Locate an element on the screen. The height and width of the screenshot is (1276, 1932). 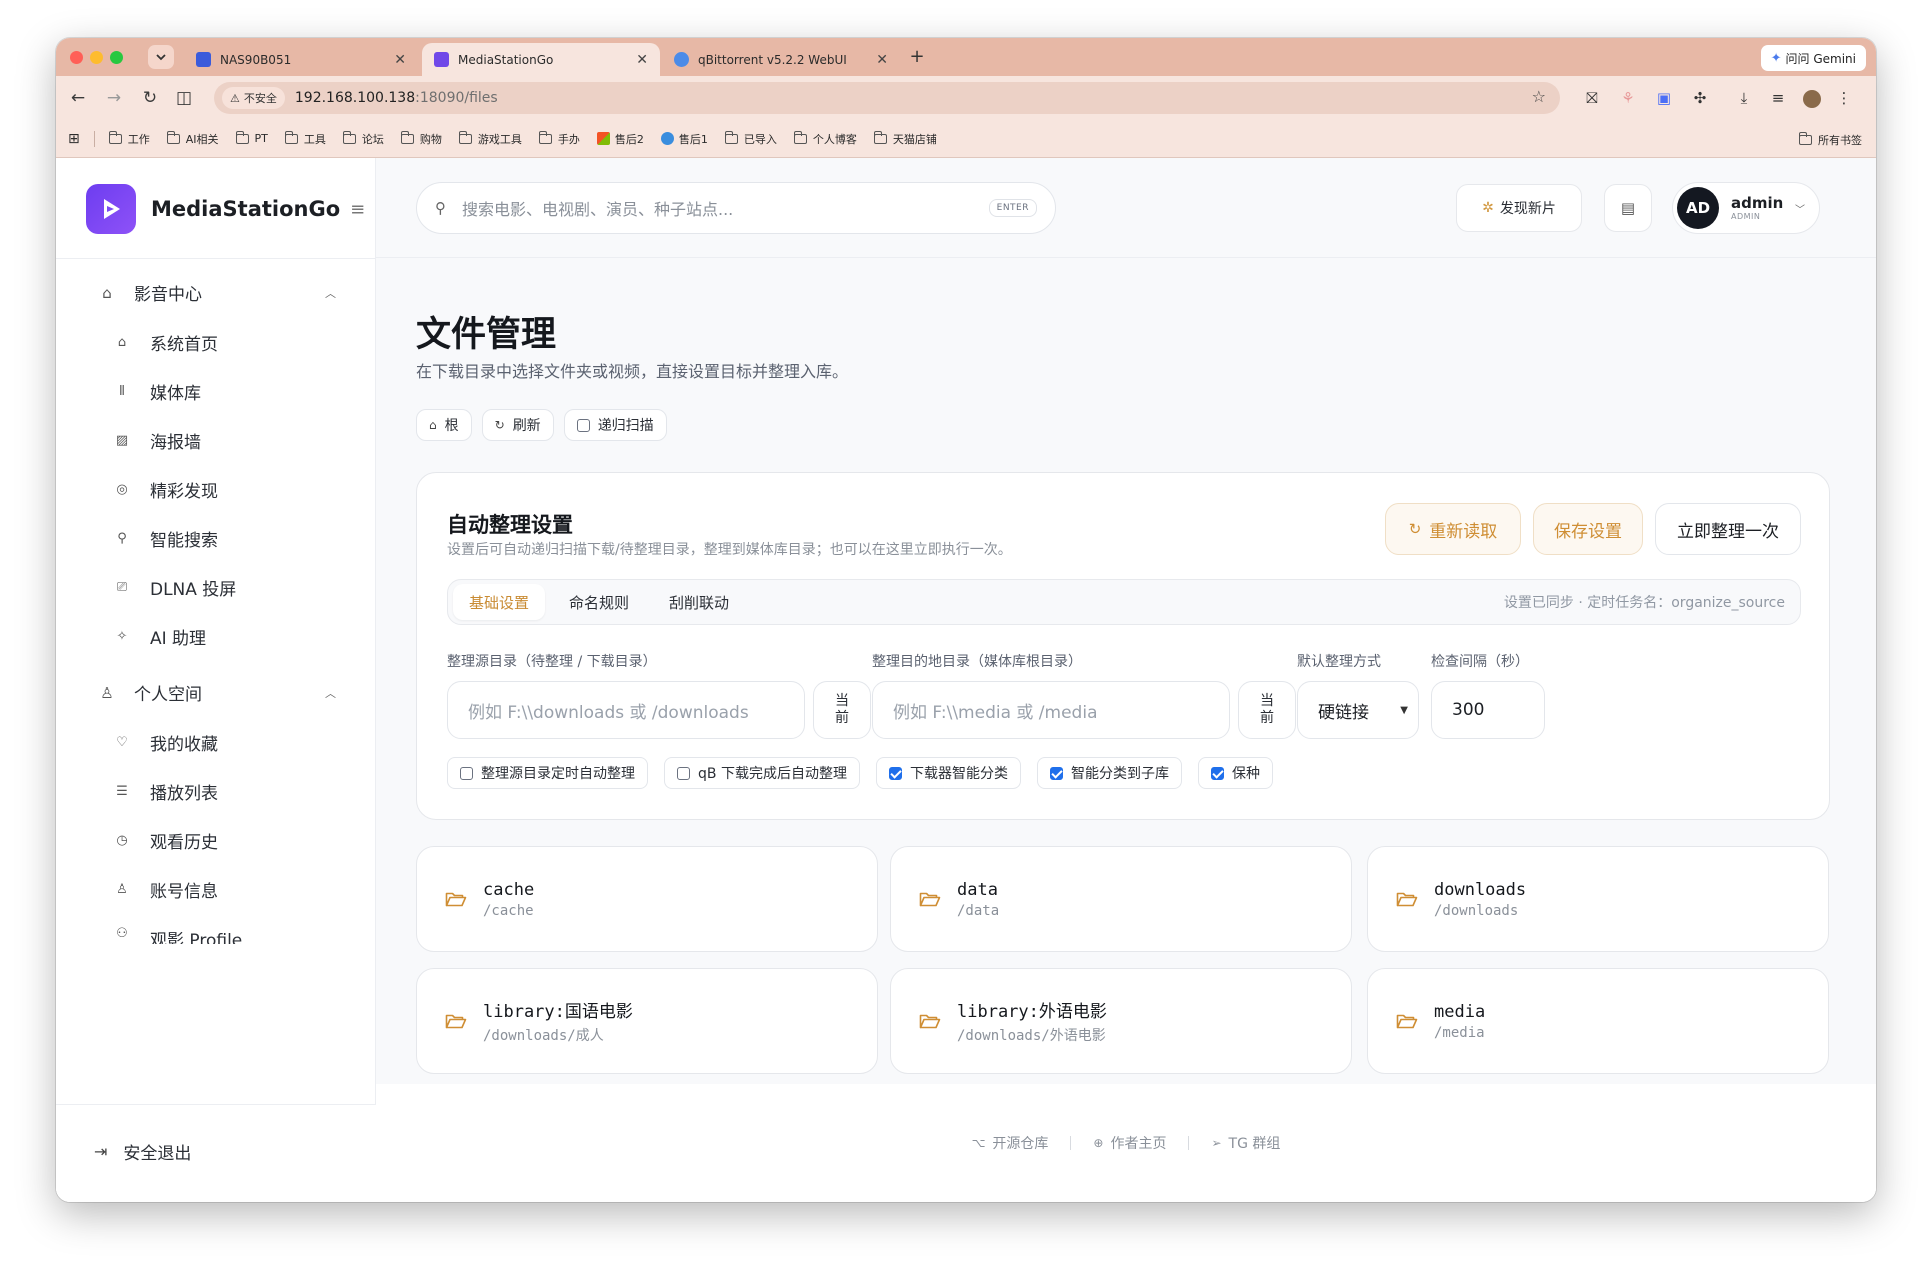
folder-card: library:外语电影/downloads/外语电影 is located at coordinates (1121, 1021).